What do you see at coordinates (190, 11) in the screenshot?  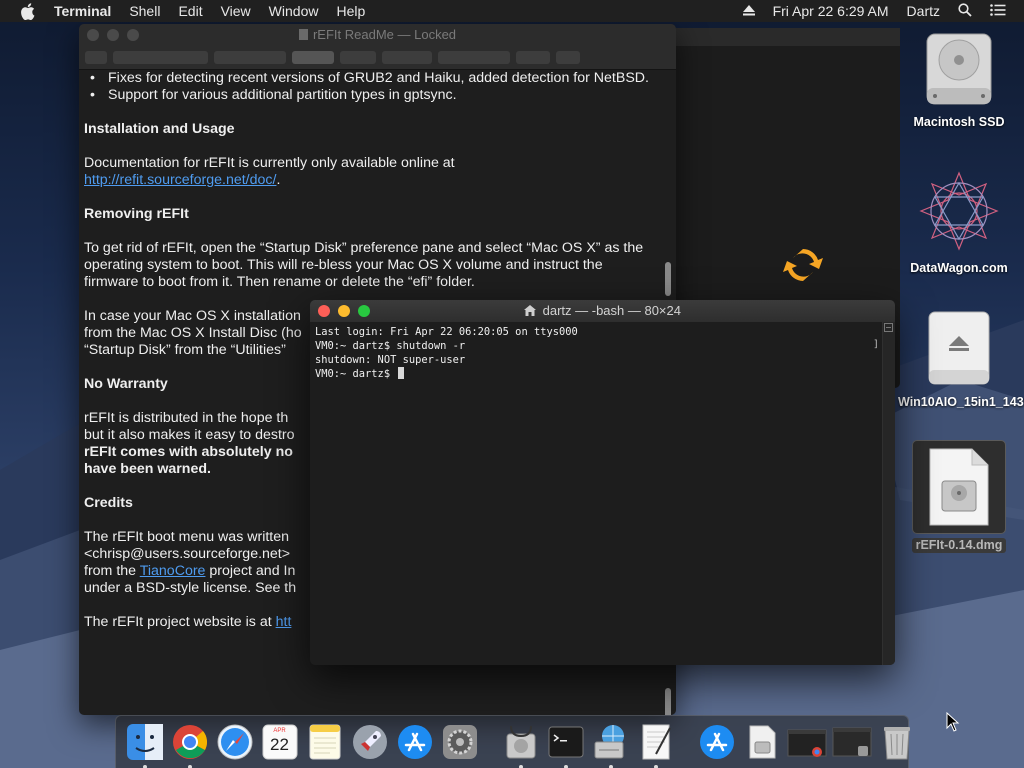 I see `menu-edit: Edit` at bounding box center [190, 11].